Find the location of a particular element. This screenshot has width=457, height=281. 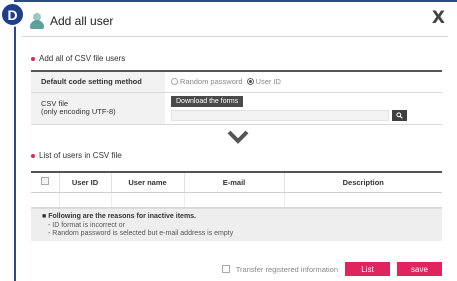

step-badge: D is located at coordinates (12, 14).